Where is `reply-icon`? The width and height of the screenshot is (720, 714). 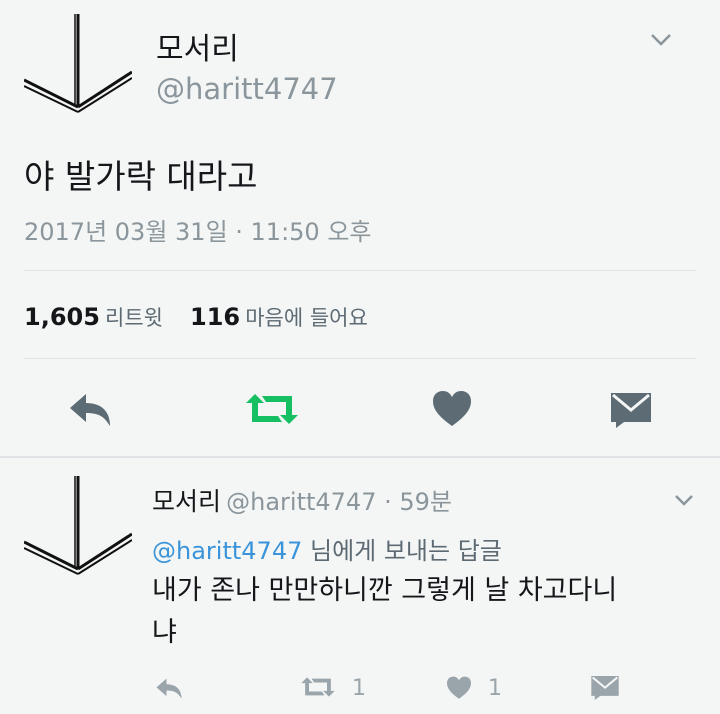 reply-icon is located at coordinates (90, 409).